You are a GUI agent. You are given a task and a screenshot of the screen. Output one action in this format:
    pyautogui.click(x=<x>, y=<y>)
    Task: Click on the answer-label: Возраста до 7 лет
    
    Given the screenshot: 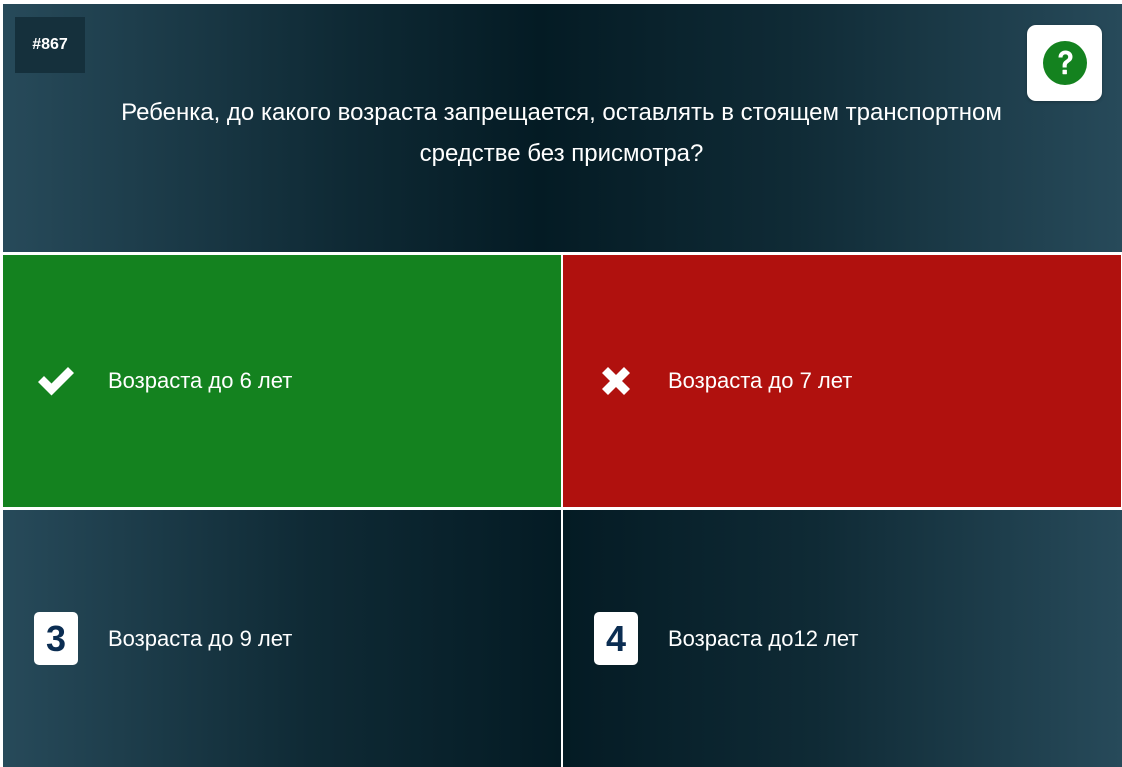 What is the action you would take?
    pyautogui.click(x=760, y=380)
    